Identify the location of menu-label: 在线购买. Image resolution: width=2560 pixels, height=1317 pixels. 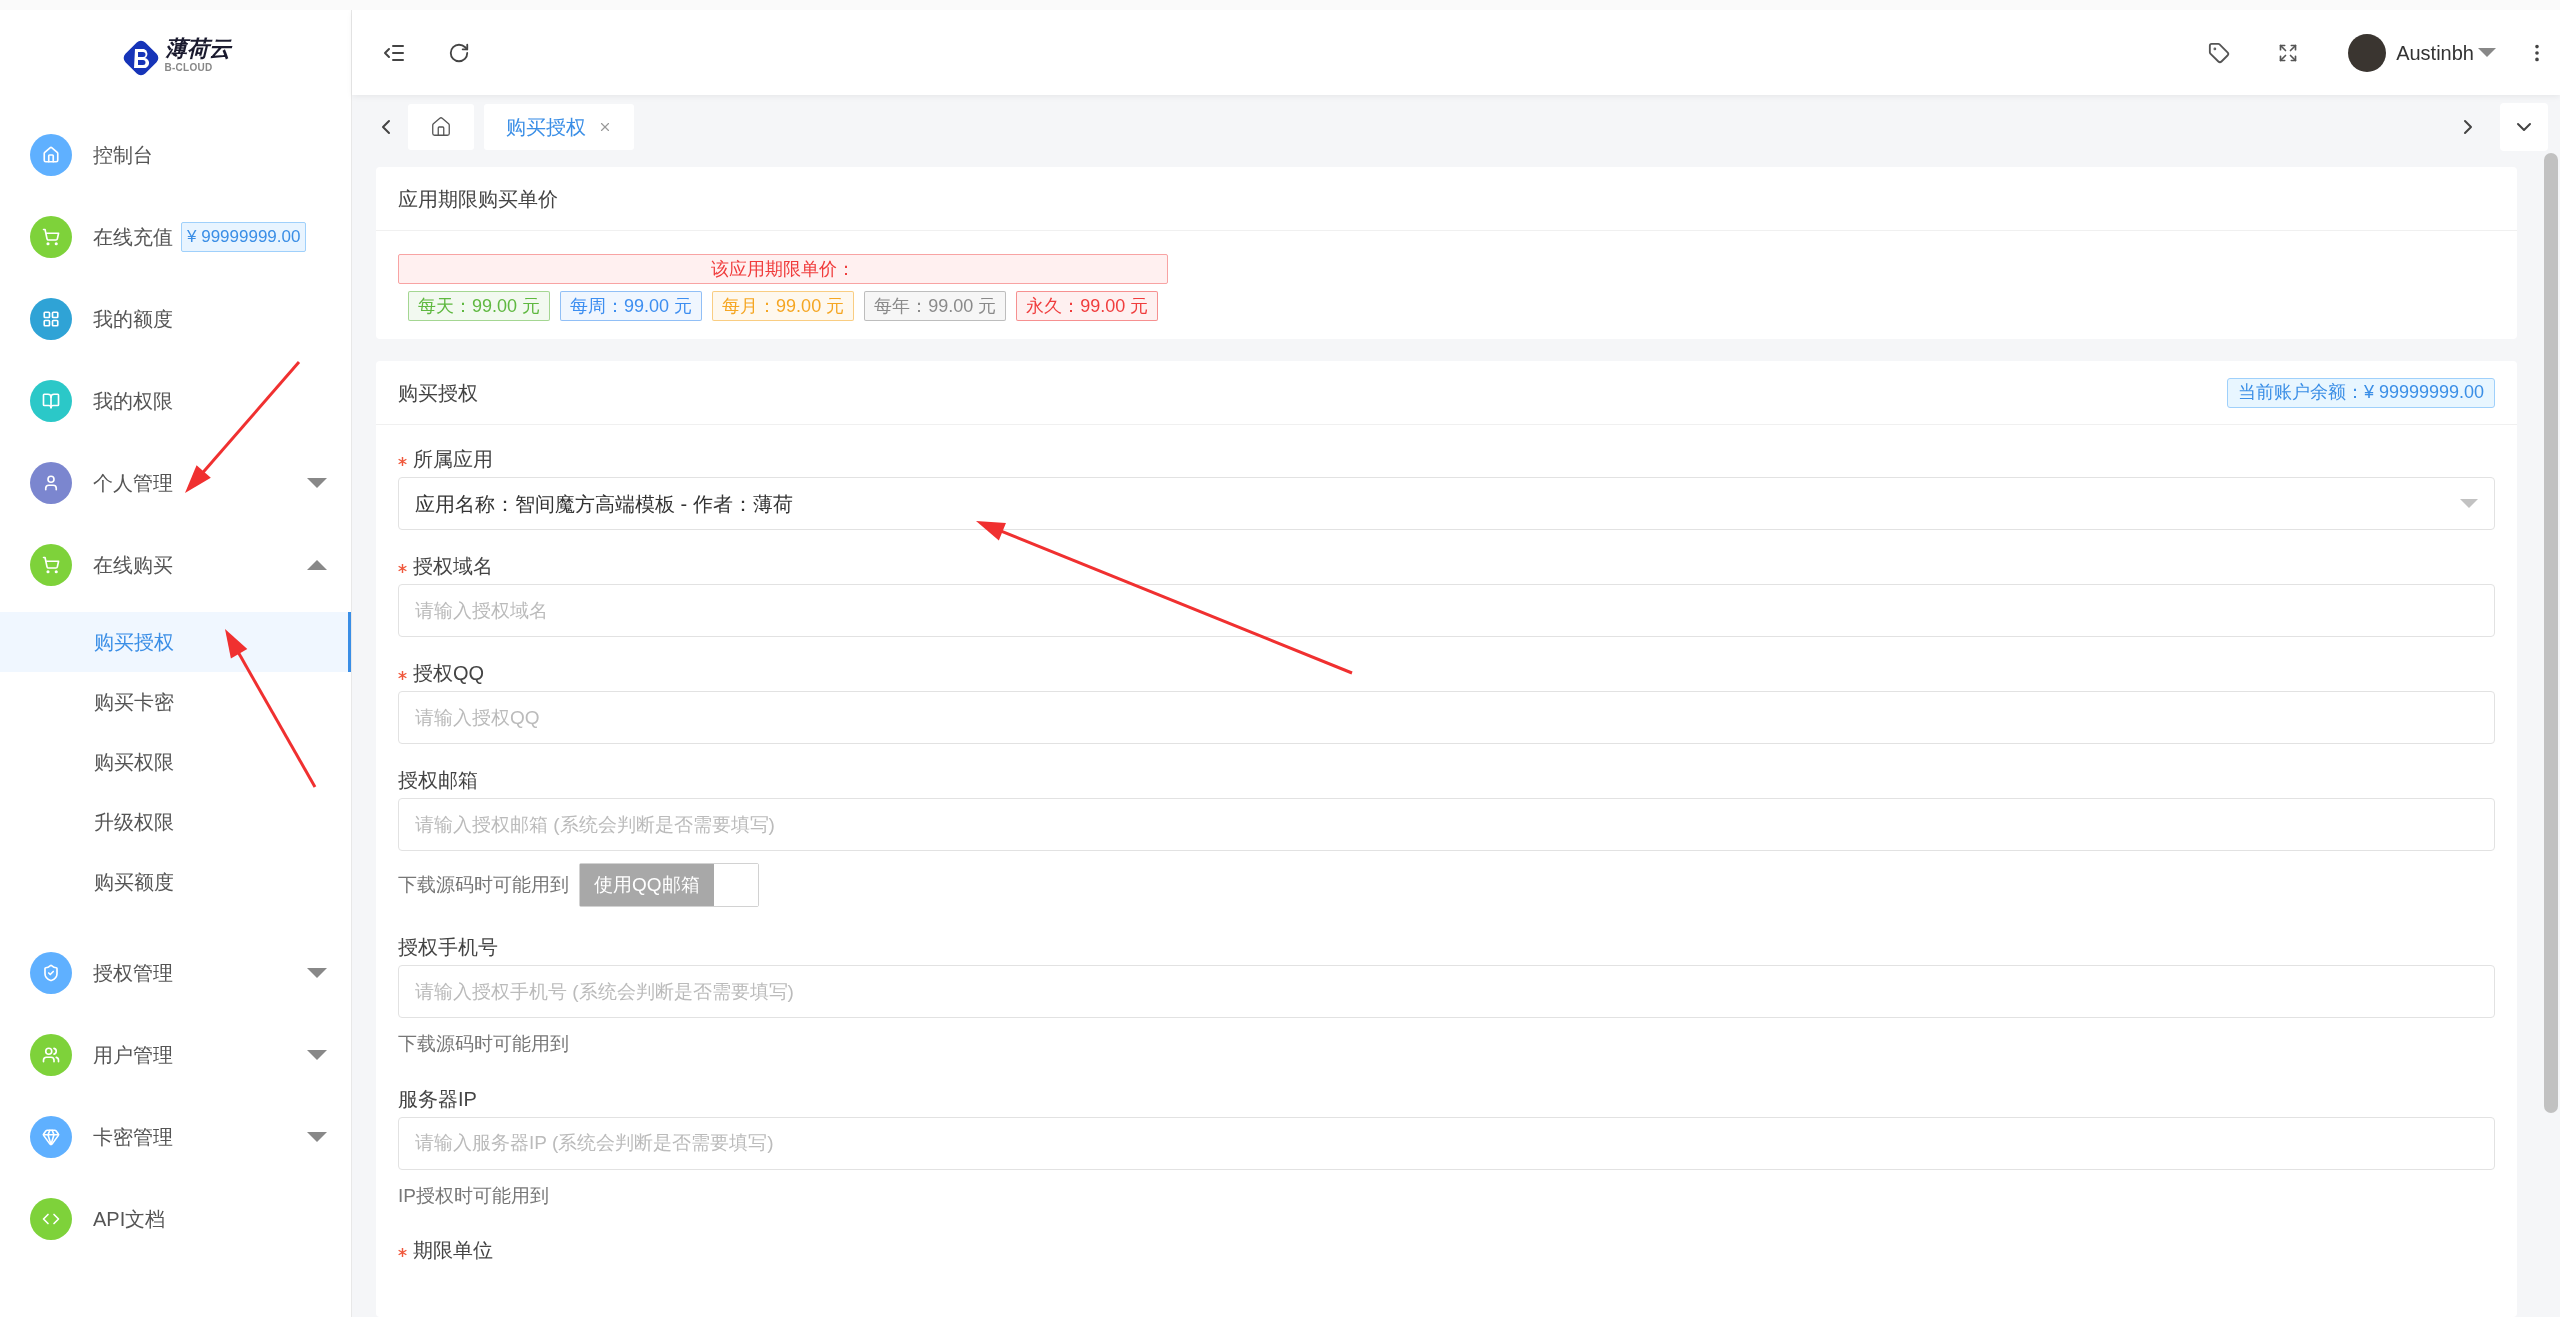
(133, 565).